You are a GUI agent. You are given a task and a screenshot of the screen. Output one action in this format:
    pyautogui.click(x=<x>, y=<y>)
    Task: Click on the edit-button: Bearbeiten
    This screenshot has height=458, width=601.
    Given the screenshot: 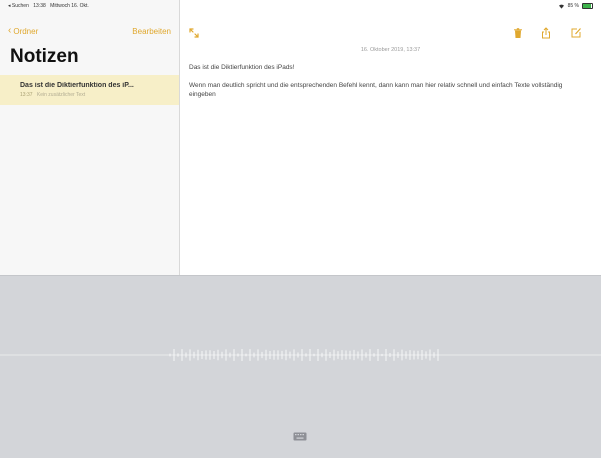 What is the action you would take?
    pyautogui.click(x=151, y=31)
    